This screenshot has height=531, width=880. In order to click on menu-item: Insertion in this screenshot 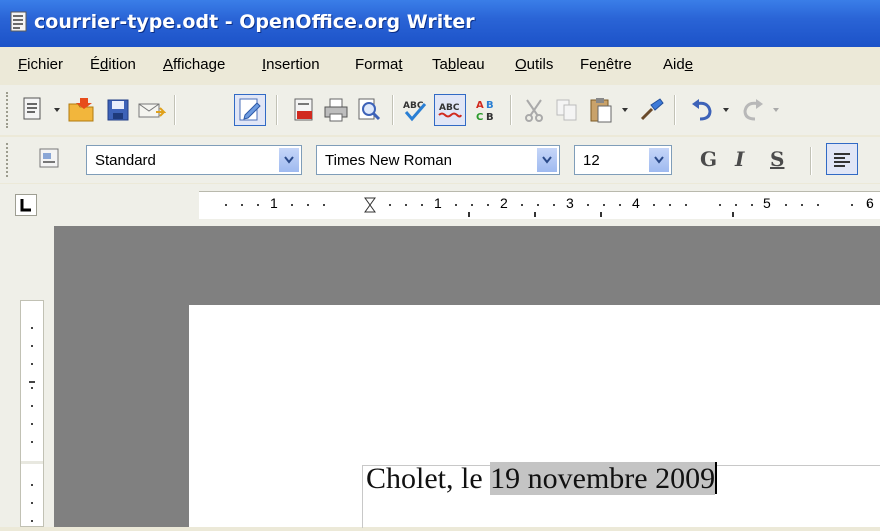, I will do `click(291, 64)`.